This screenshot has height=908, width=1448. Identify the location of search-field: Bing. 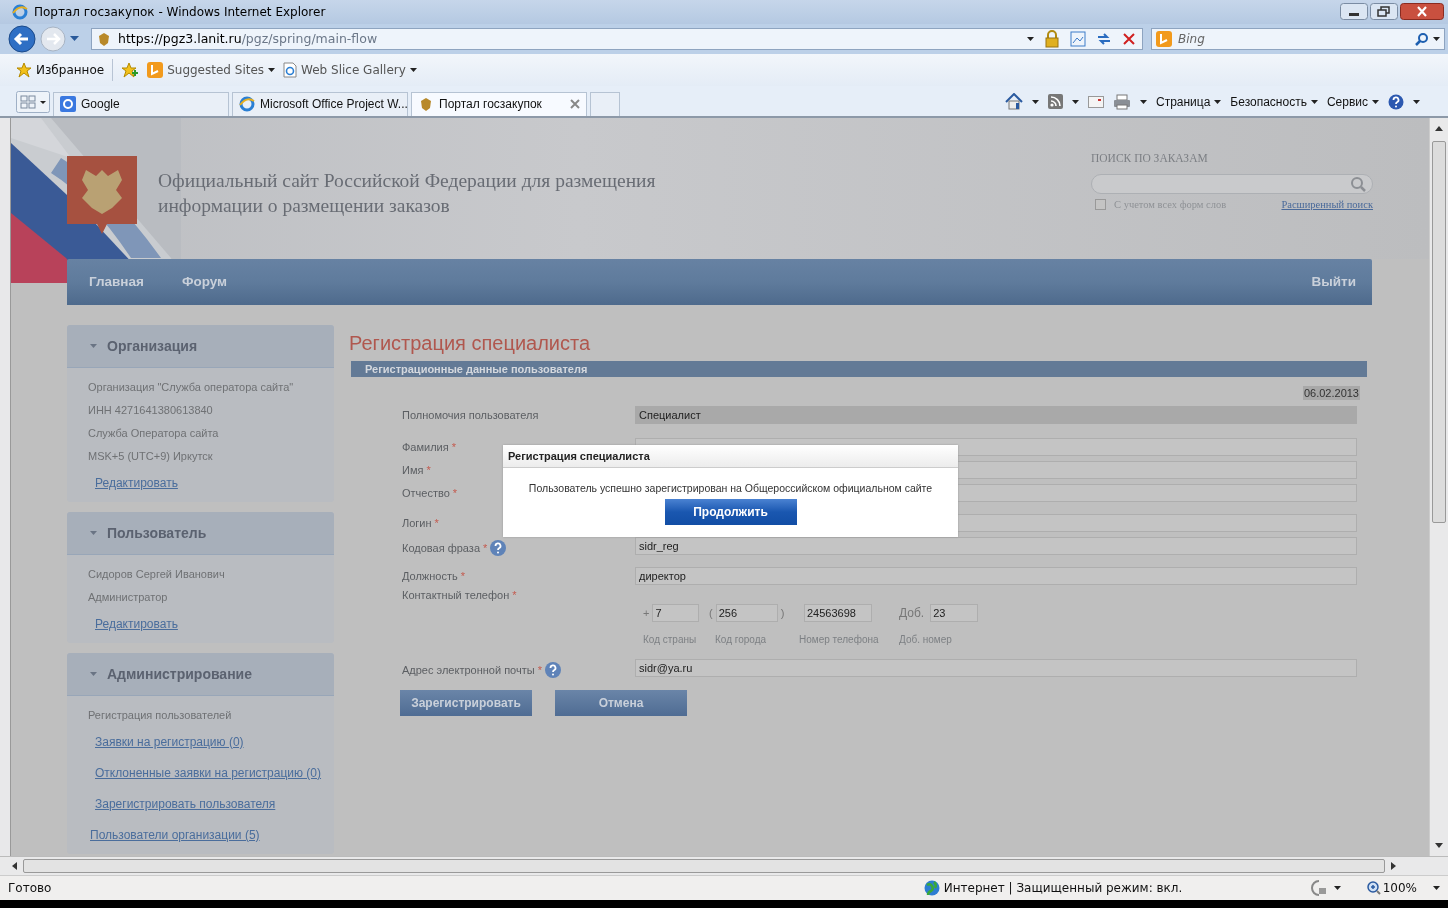
(1293, 38).